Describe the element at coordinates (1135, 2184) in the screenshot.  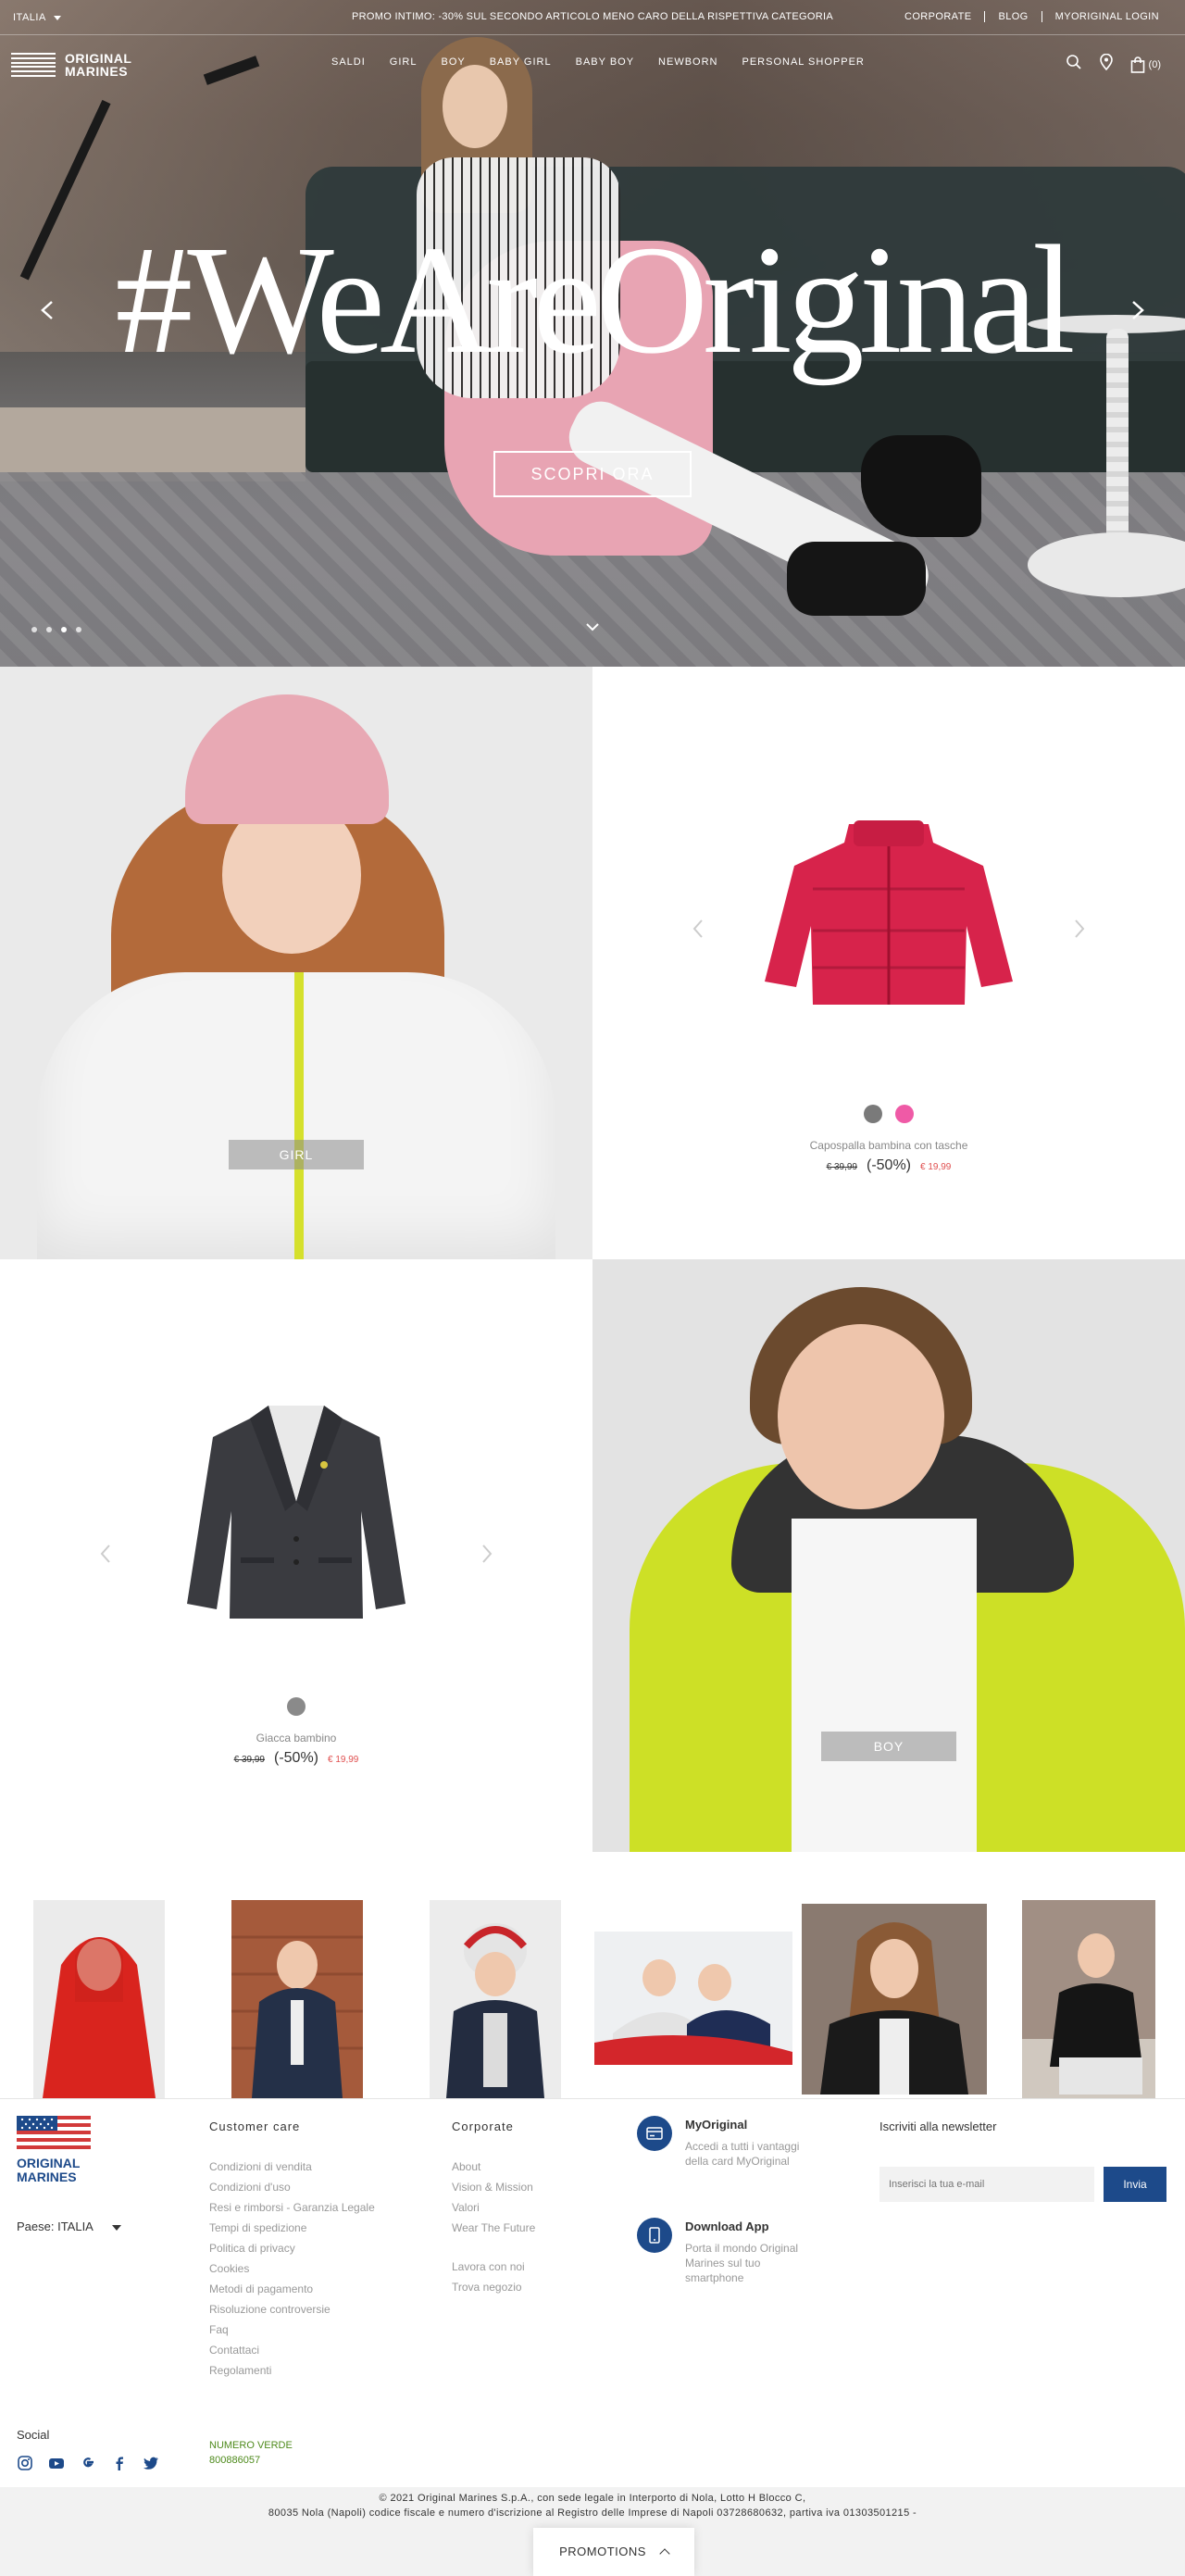
I see `newsletter-submit-button: Invia` at that location.